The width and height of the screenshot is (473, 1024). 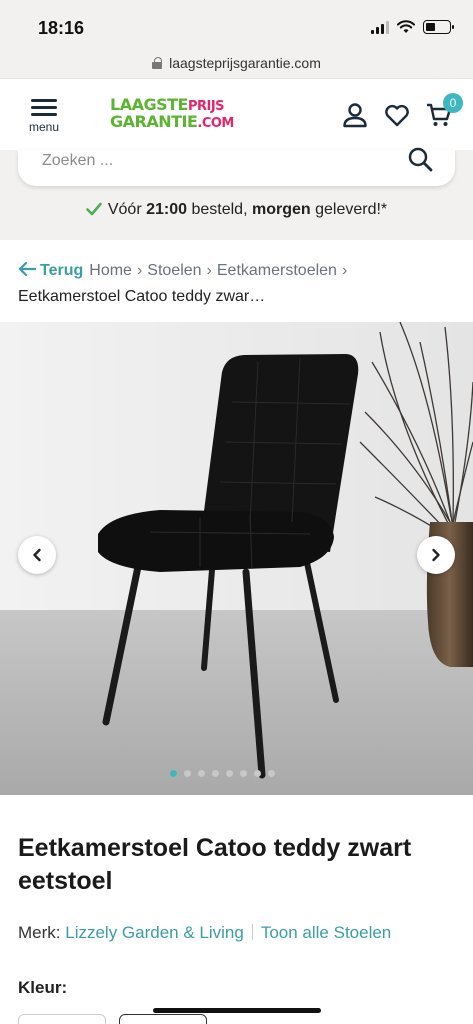 I want to click on menu-button: menu, so click(x=44, y=116).